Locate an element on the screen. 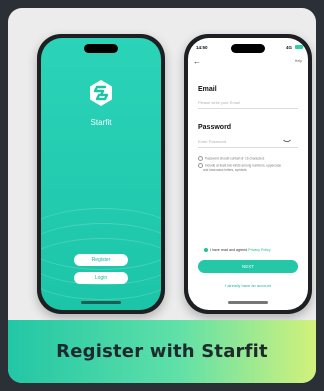  status-signal: 4G is located at coordinates (288, 47).